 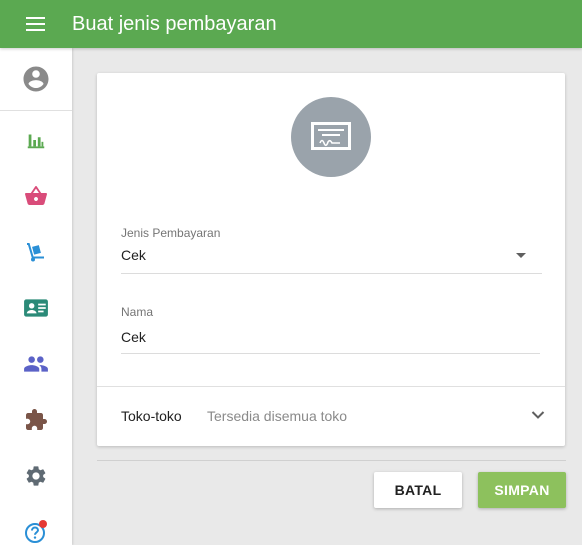 I want to click on sidebar-item-inventory, so click(x=36, y=252).